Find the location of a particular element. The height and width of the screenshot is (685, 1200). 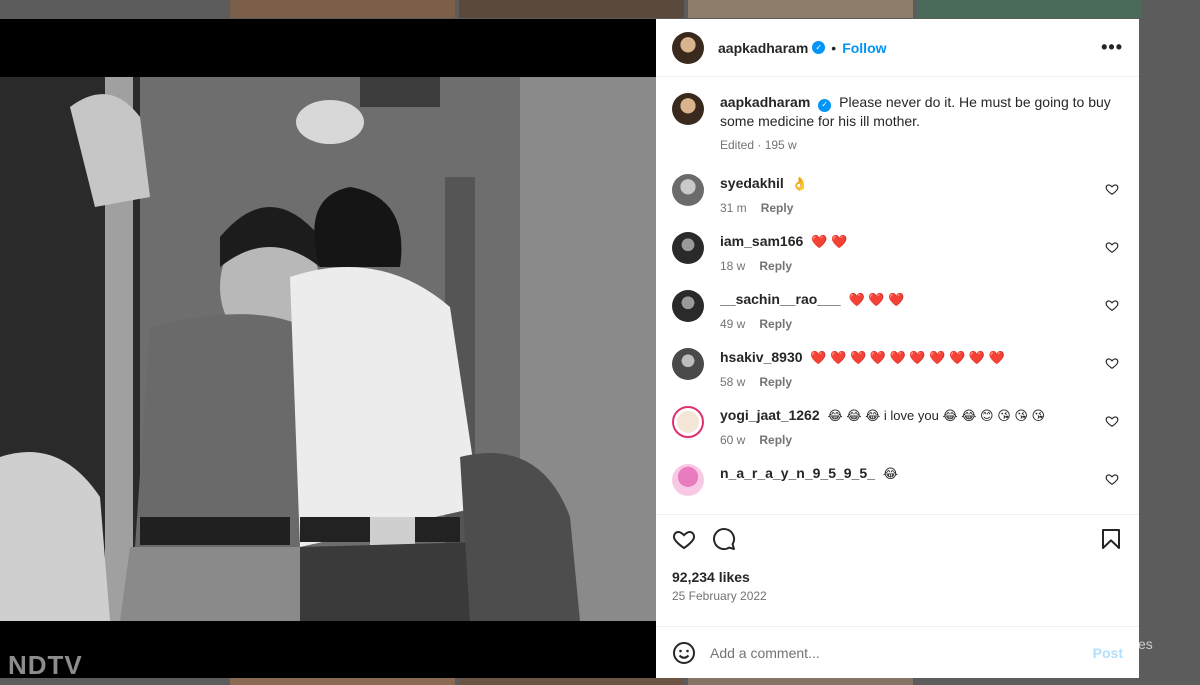

comment-username: __sachin__rao___ is located at coordinates (780, 299).